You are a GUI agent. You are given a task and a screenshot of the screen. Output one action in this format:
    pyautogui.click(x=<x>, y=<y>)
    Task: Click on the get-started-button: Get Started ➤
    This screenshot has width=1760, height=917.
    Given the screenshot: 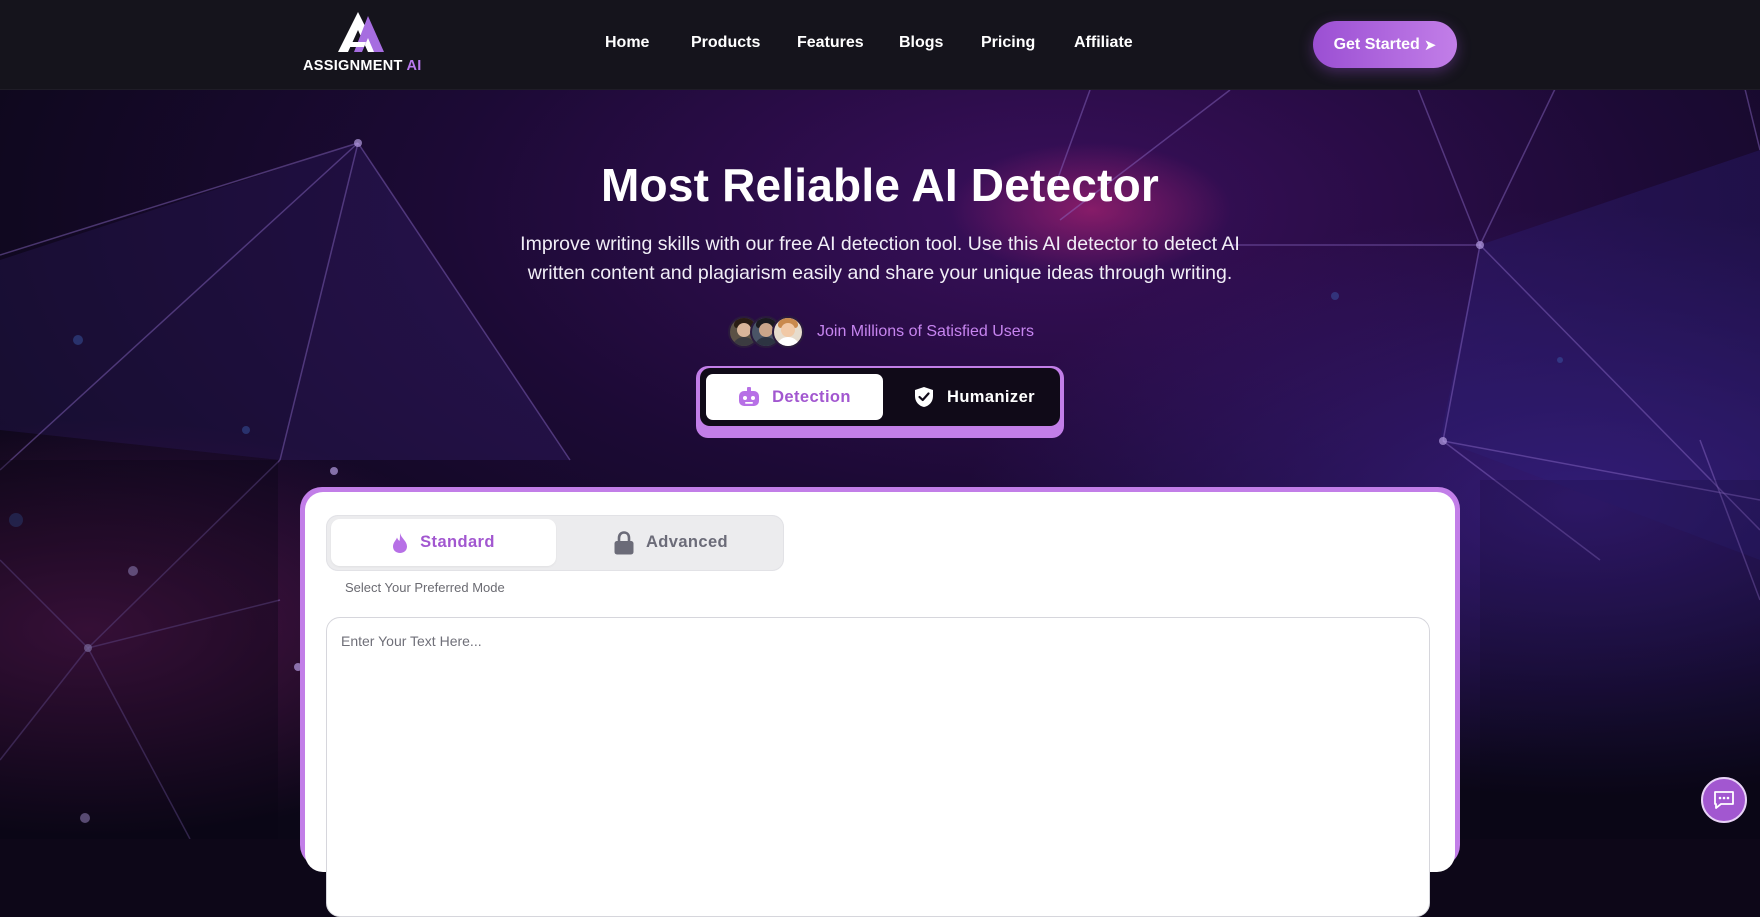 What is the action you would take?
    pyautogui.click(x=1385, y=44)
    